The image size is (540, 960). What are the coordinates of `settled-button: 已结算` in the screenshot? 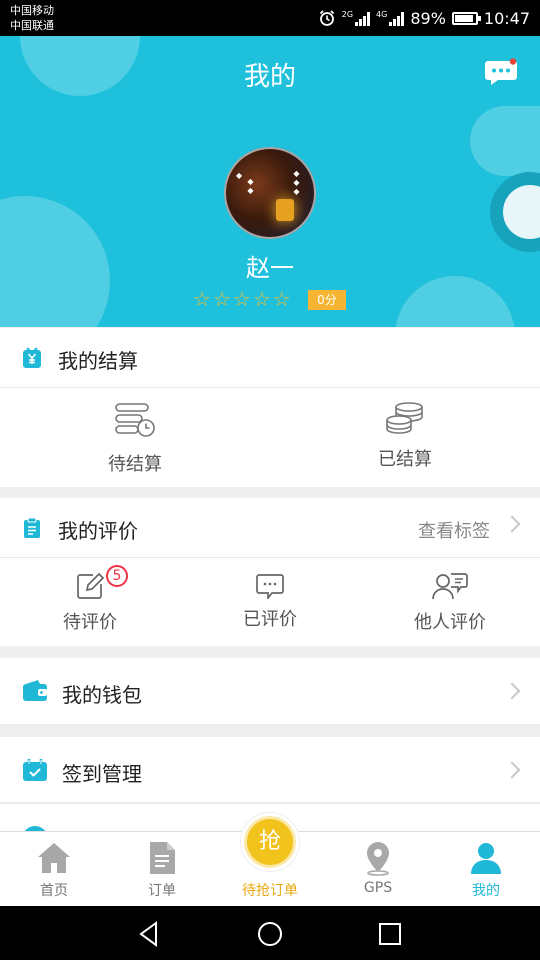 It's located at (405, 437).